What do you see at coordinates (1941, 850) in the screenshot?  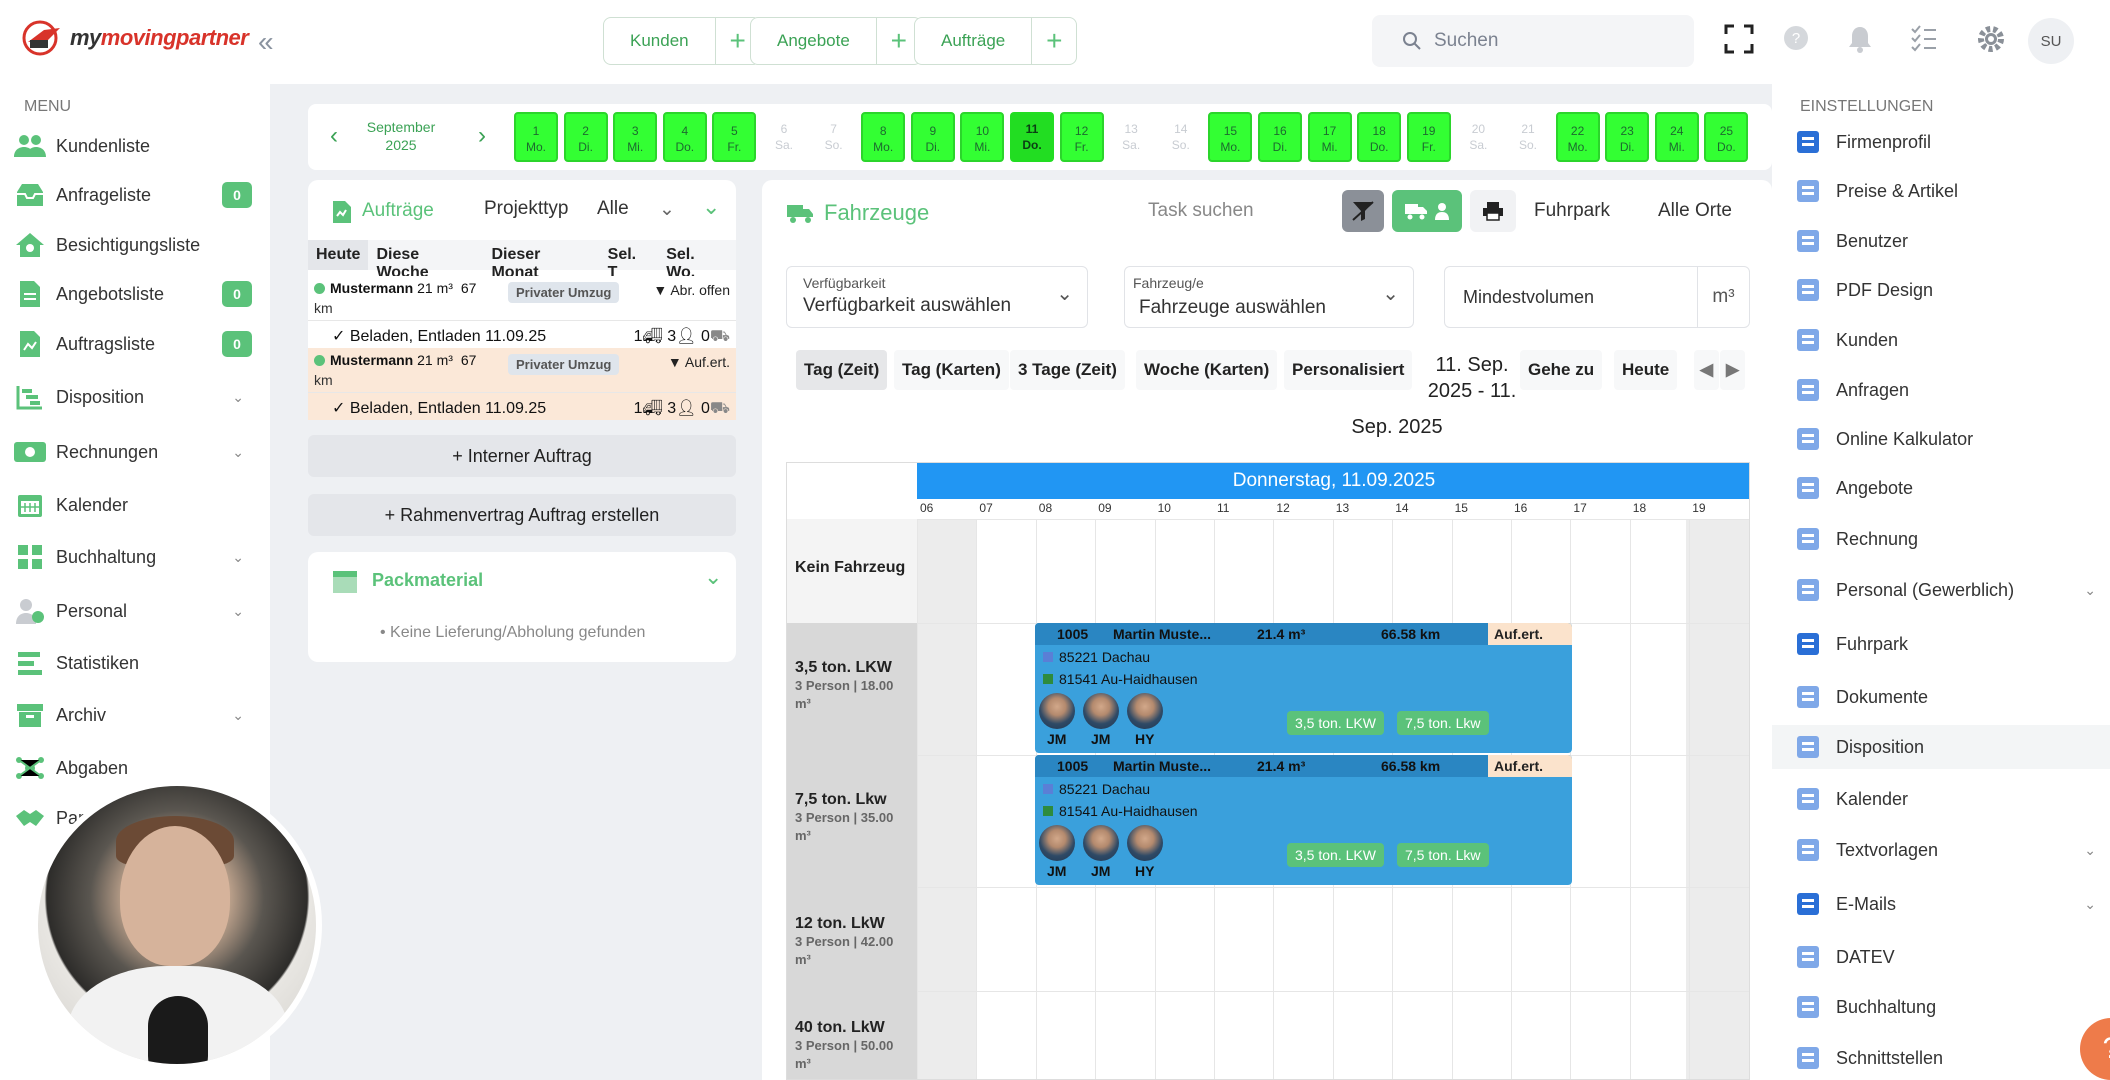 I see `settings-item-textvorlagen: Textvorlagen ⌄` at bounding box center [1941, 850].